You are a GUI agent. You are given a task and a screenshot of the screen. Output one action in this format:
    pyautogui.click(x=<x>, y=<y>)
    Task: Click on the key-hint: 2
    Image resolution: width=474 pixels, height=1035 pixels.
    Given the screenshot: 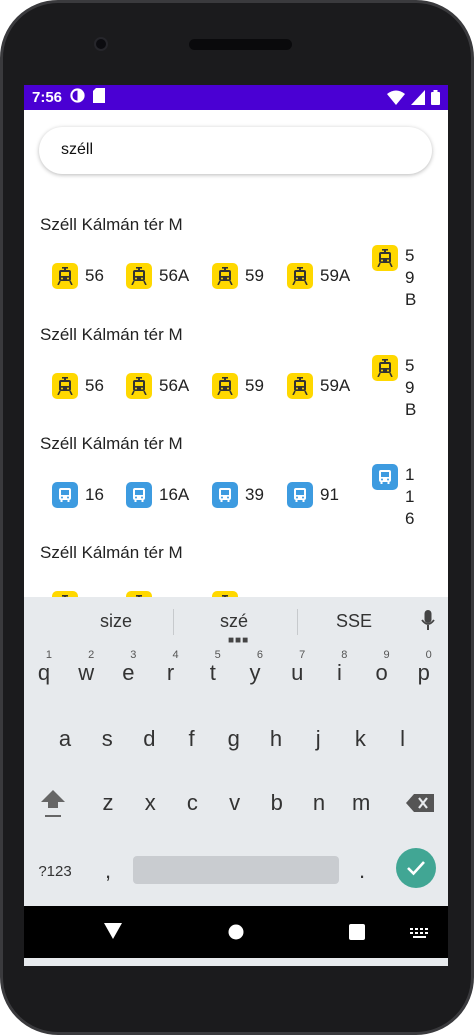 What is the action you would take?
    pyautogui.click(x=91, y=655)
    